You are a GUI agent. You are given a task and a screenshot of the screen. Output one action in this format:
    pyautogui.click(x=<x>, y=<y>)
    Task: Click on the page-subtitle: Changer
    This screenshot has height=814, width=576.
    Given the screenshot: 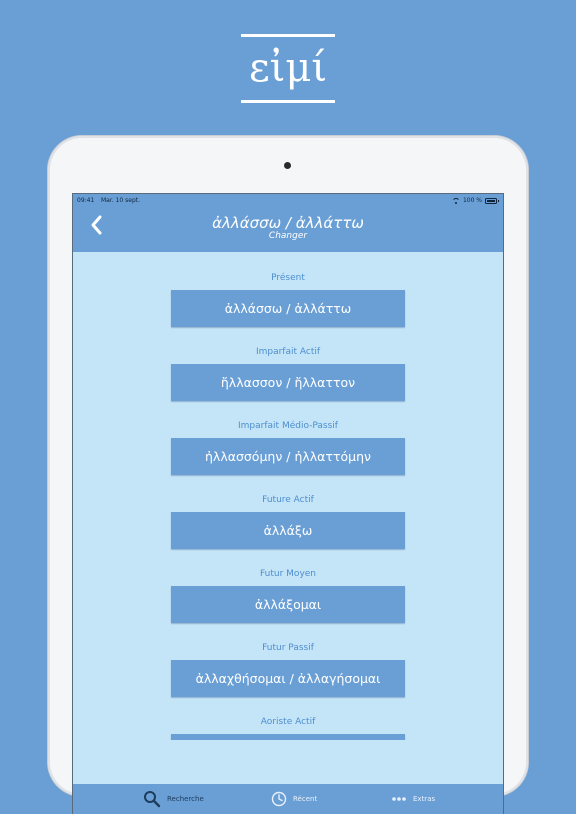 What is the action you would take?
    pyautogui.click(x=288, y=236)
    